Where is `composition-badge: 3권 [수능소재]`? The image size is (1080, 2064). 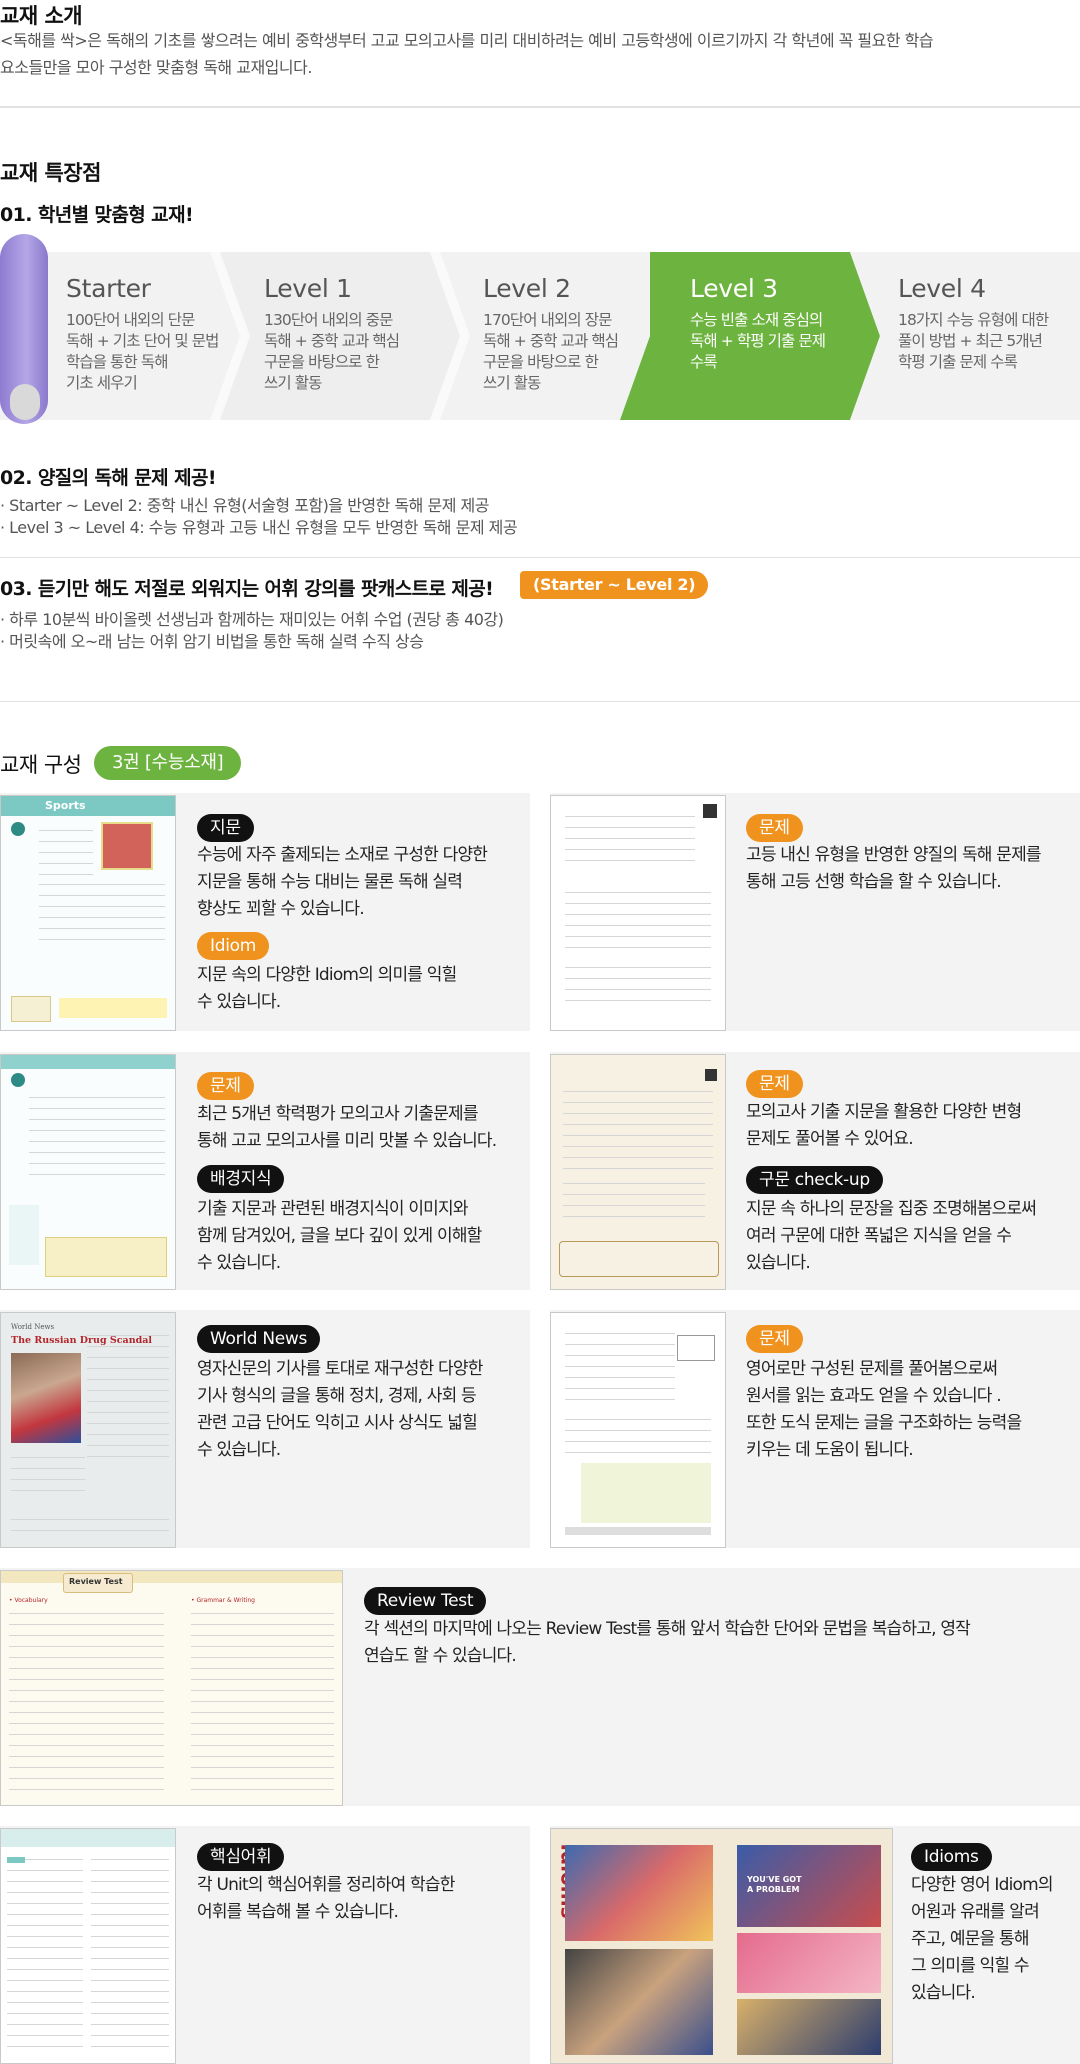 composition-badge: 3권 [수능소재] is located at coordinates (168, 763).